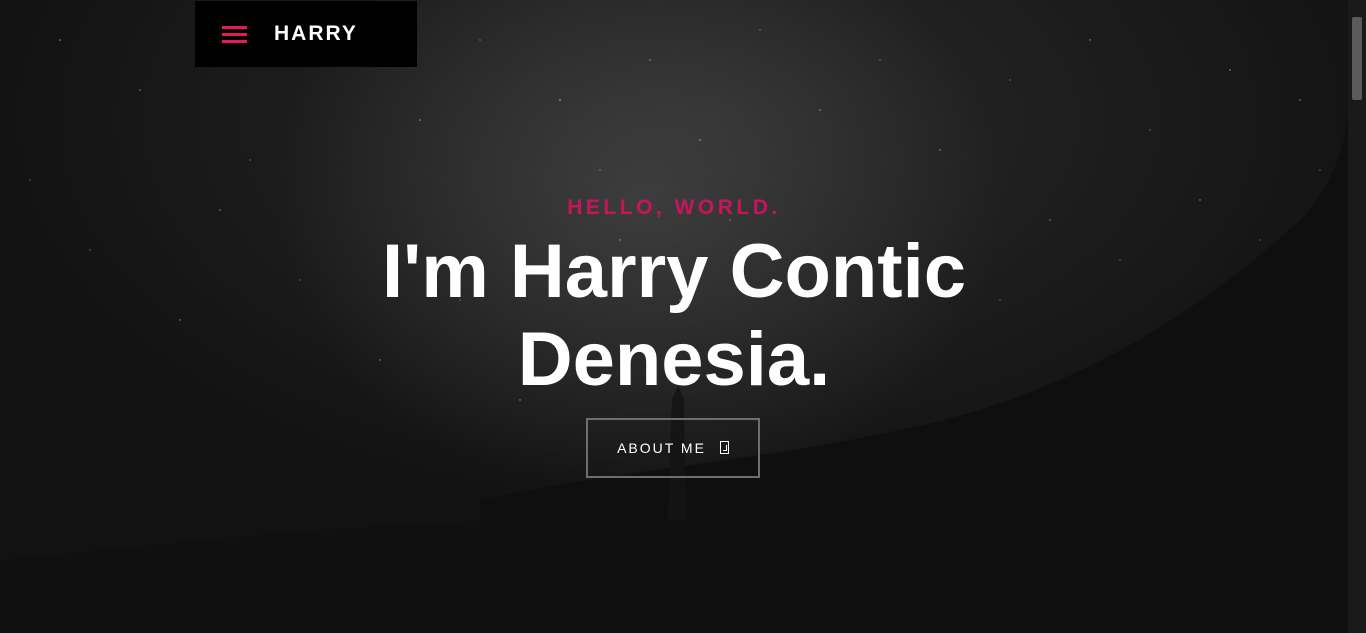  Describe the element at coordinates (661, 448) in the screenshot. I see `about-me-label: ABOUT ME` at that location.